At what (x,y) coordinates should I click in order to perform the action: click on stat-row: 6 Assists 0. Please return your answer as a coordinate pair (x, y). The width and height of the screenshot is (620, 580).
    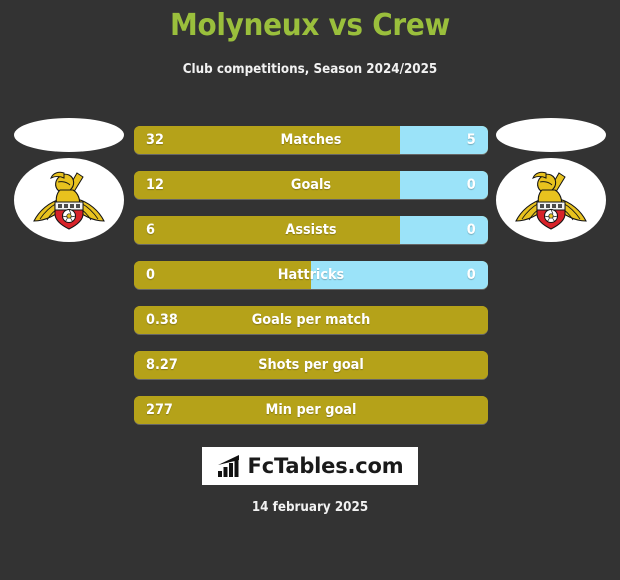
    Looking at the image, I should click on (311, 230).